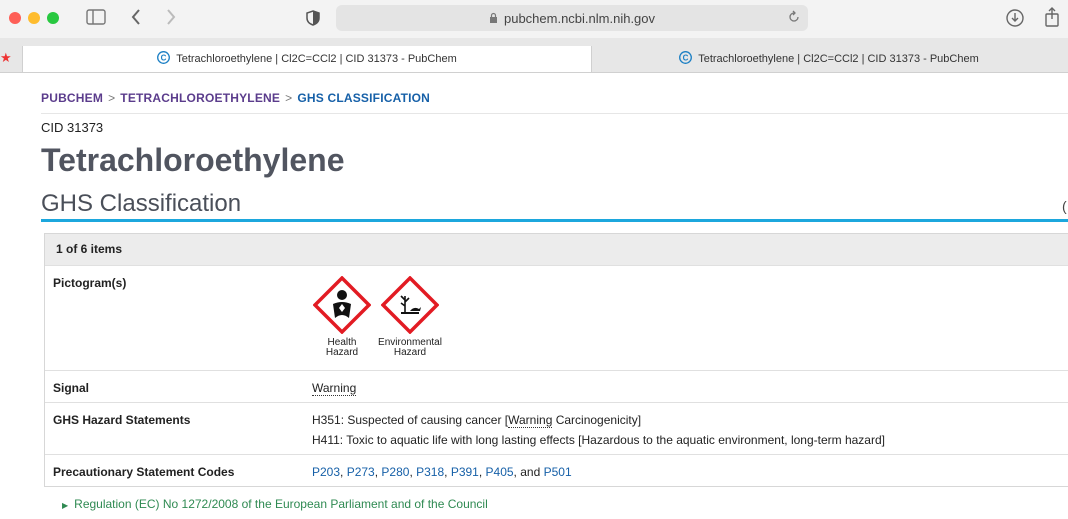 This screenshot has width=1068, height=519. Describe the element at coordinates (193, 160) in the screenshot. I see `page-title: Tetrachloroethylene` at that location.